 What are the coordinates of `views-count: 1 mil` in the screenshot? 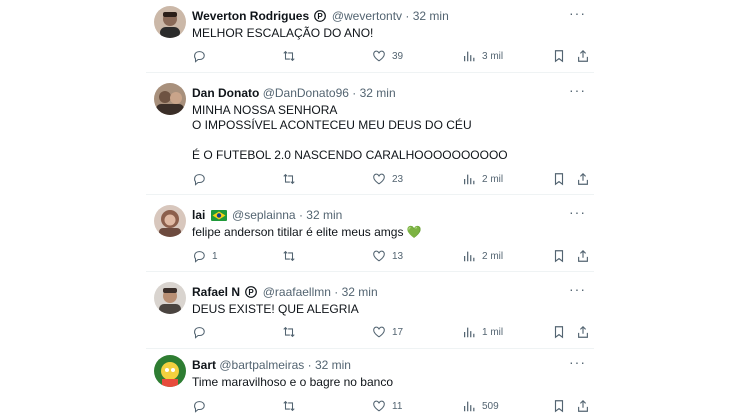 It's located at (493, 332).